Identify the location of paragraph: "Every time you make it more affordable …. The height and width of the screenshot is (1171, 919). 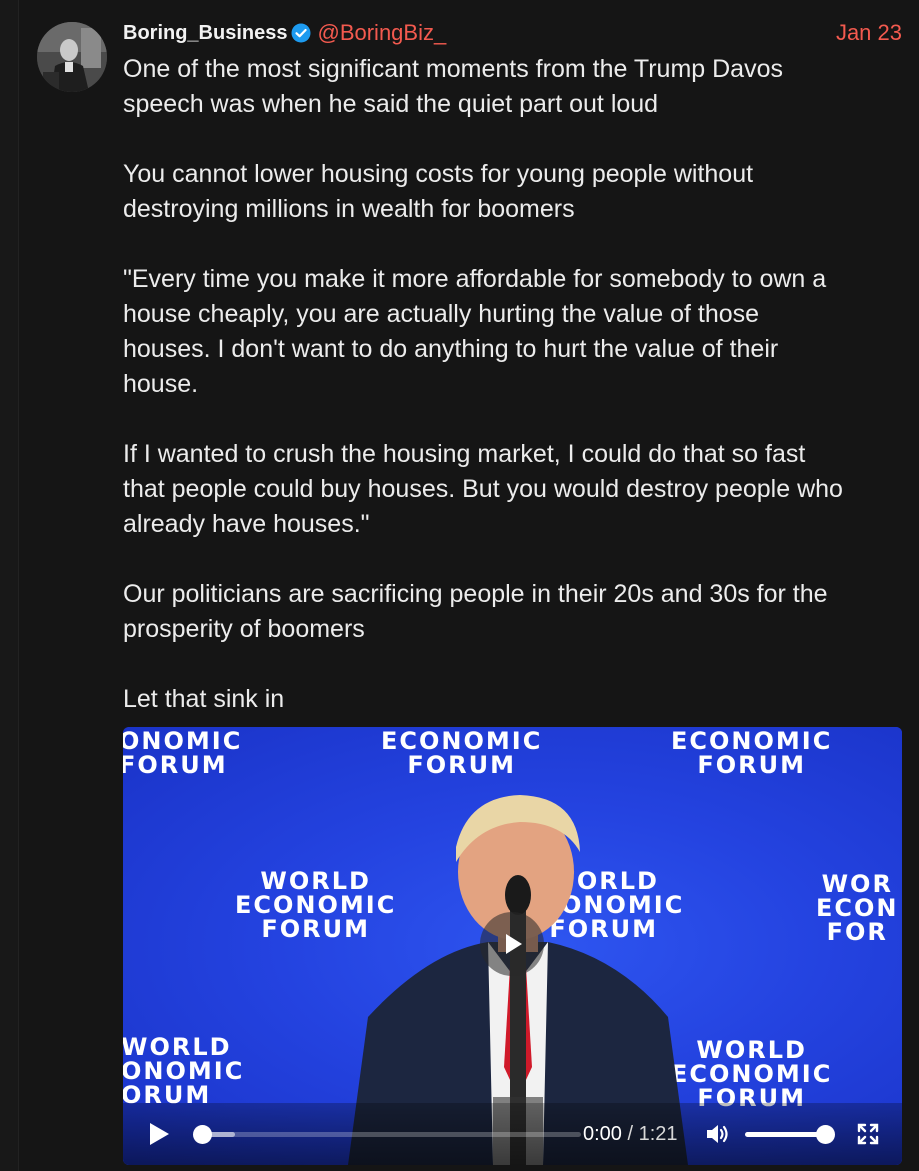
(475, 331).